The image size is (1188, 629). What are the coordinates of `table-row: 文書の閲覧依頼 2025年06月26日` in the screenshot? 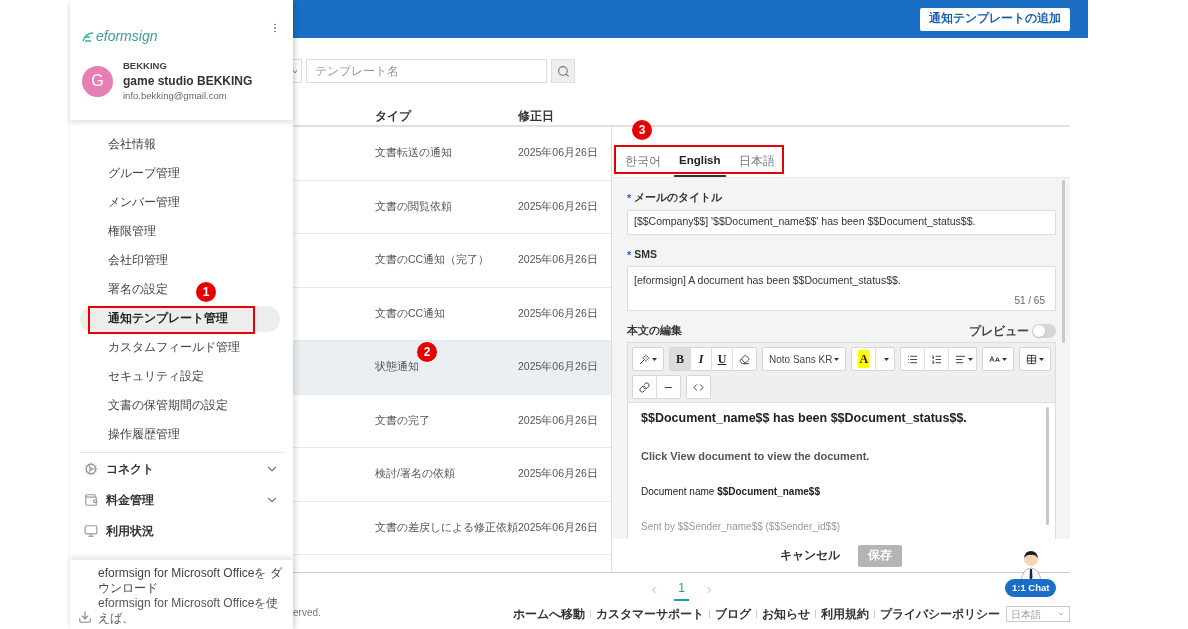 It's located at (452, 207).